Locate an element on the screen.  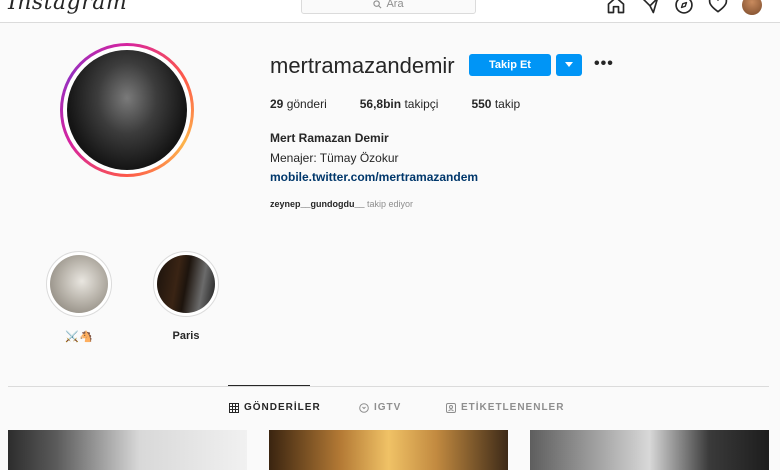
followers-count: 56,8bin is located at coordinates (380, 104).